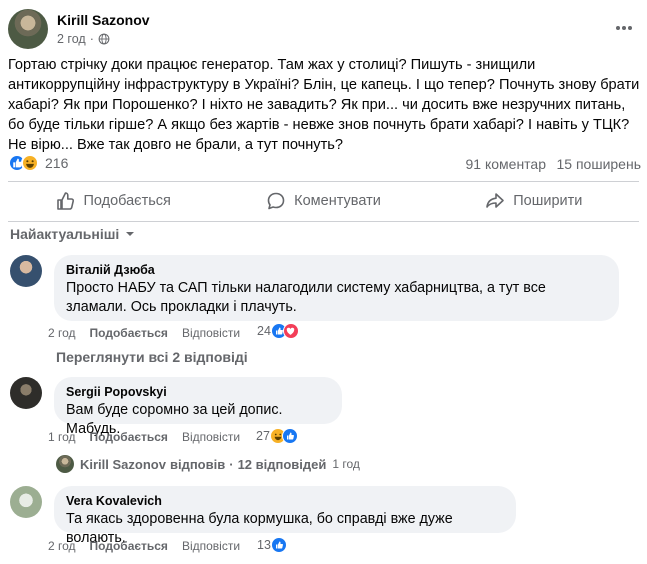  I want to click on comment-reaction-count: 27, so click(263, 436).